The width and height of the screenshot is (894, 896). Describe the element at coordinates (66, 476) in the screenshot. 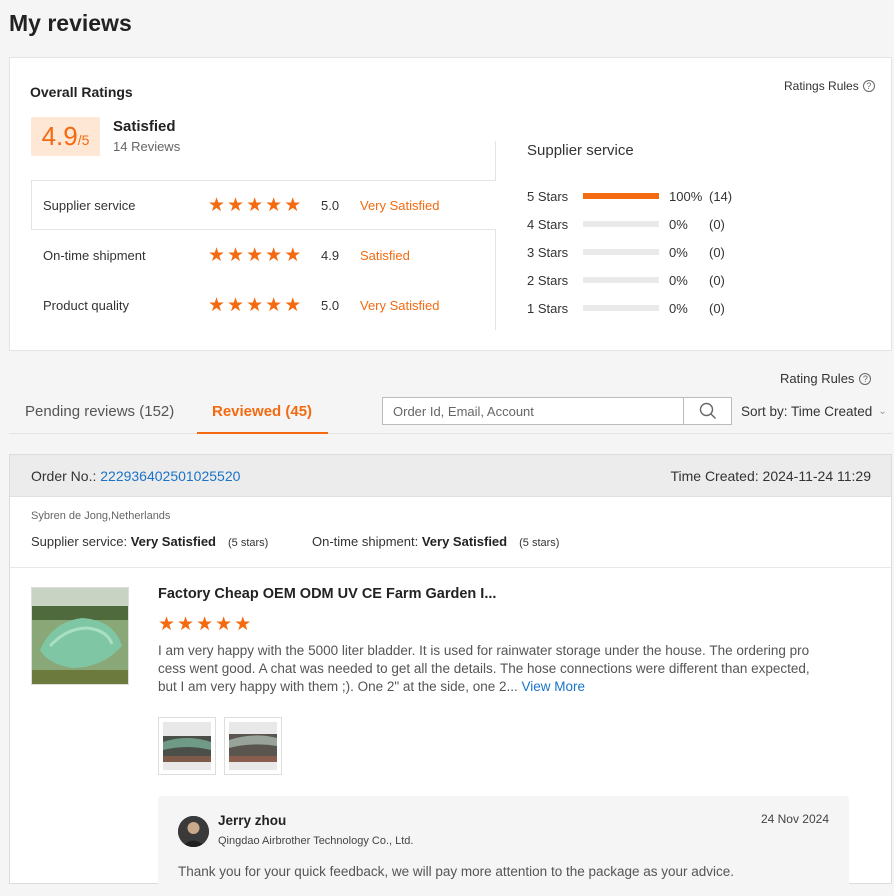

I see `order-number-label: Order No.:` at that location.